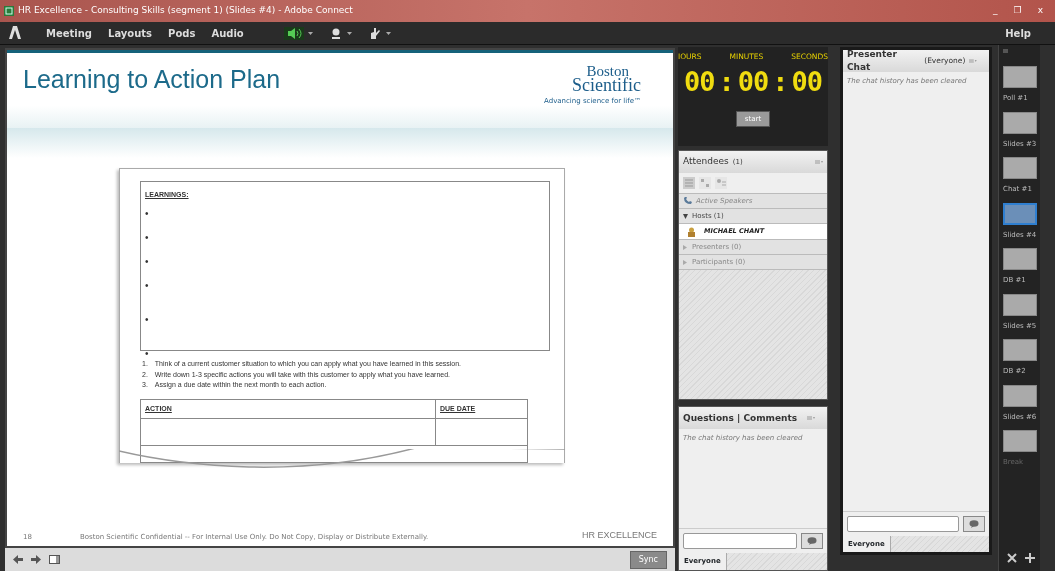 This screenshot has height=571, width=1055. What do you see at coordinates (995, 11) in the screenshot?
I see `minimize-button: _` at bounding box center [995, 11].